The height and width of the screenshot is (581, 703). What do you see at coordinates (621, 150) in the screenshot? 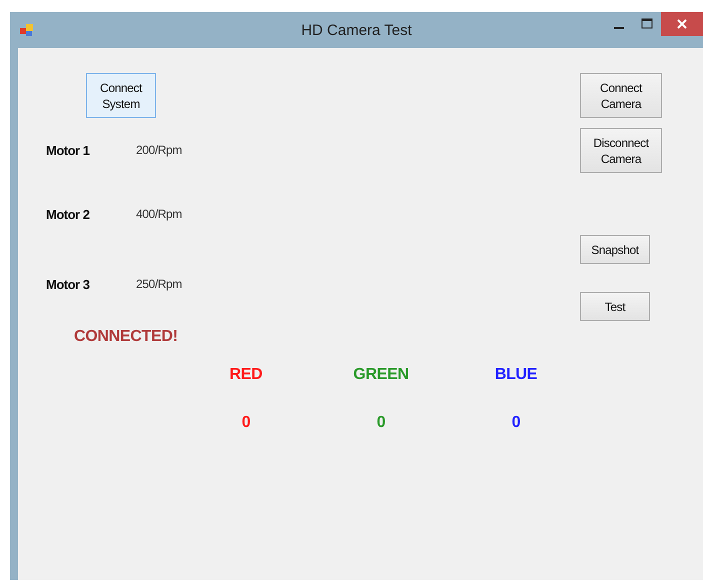
I see `disconnect-camera-button: Disconnect Camera` at bounding box center [621, 150].